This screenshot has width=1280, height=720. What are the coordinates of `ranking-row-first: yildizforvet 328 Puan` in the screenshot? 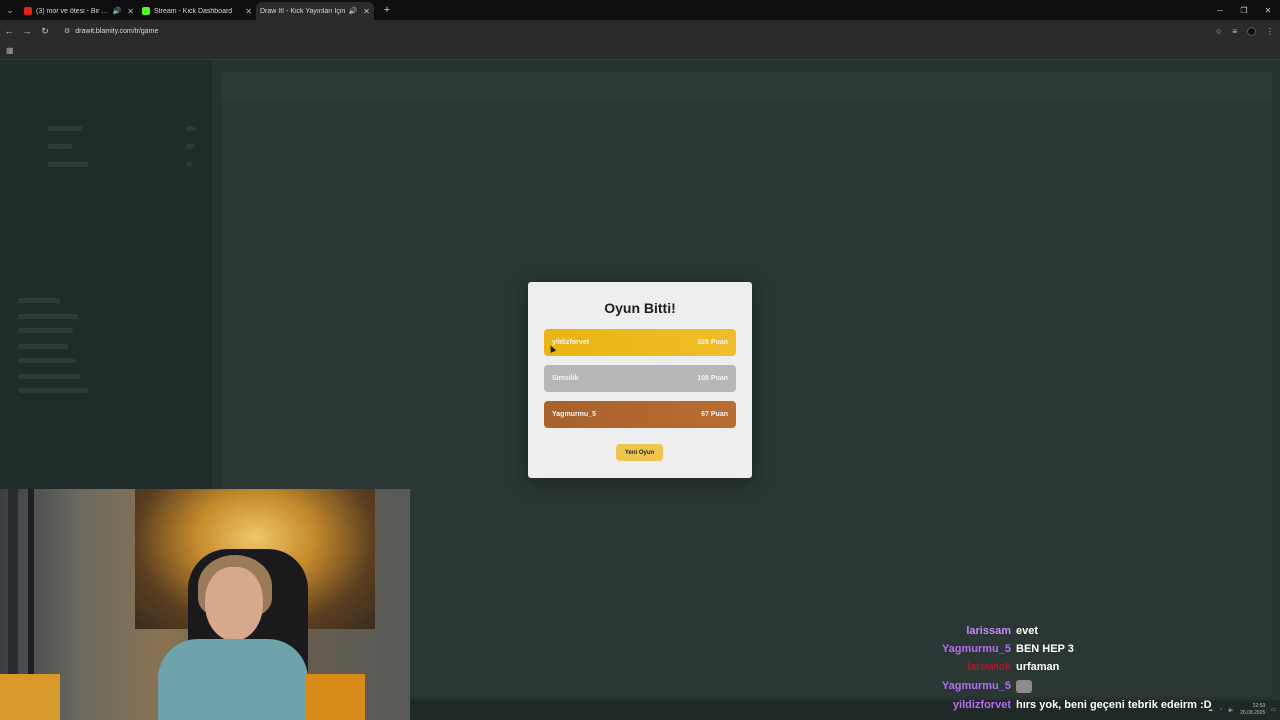 It's located at (640, 342).